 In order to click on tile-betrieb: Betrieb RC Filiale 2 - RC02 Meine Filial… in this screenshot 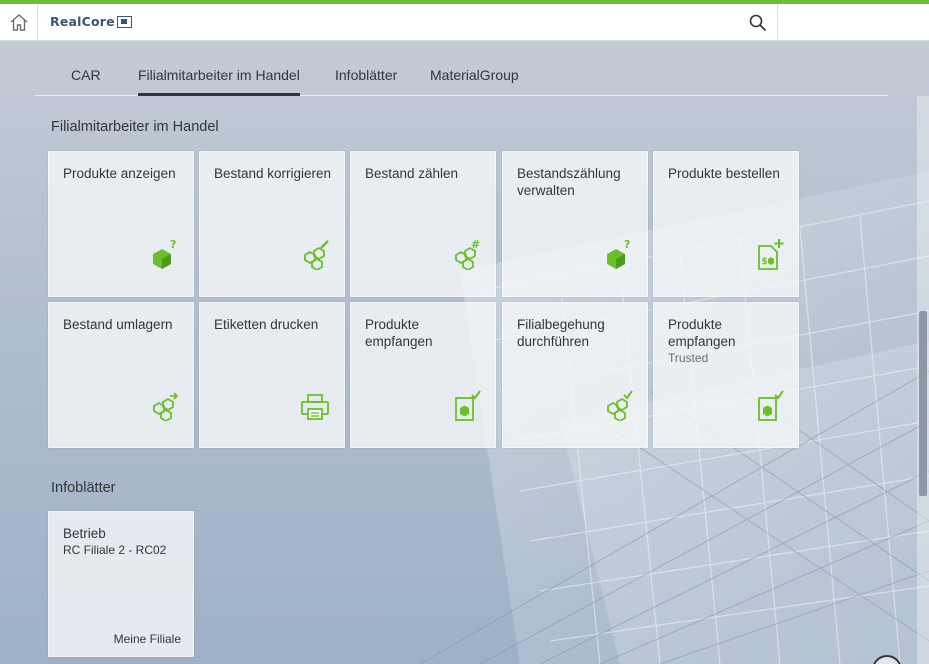, I will do `click(121, 584)`.